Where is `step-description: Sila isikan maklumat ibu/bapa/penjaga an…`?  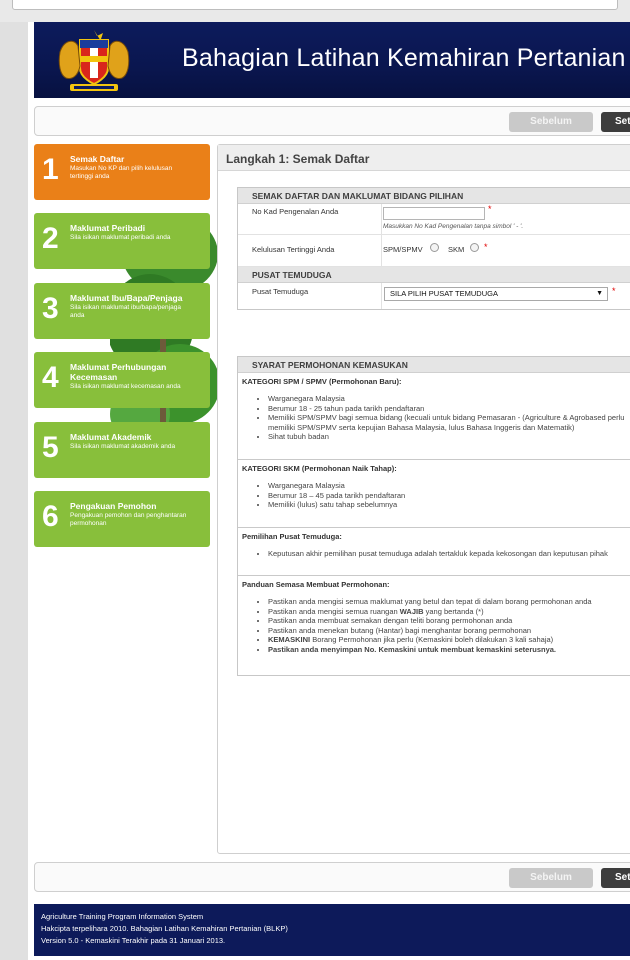
step-description: Sila isikan maklumat ibu/bapa/penjaga an… is located at coordinates (125, 311).